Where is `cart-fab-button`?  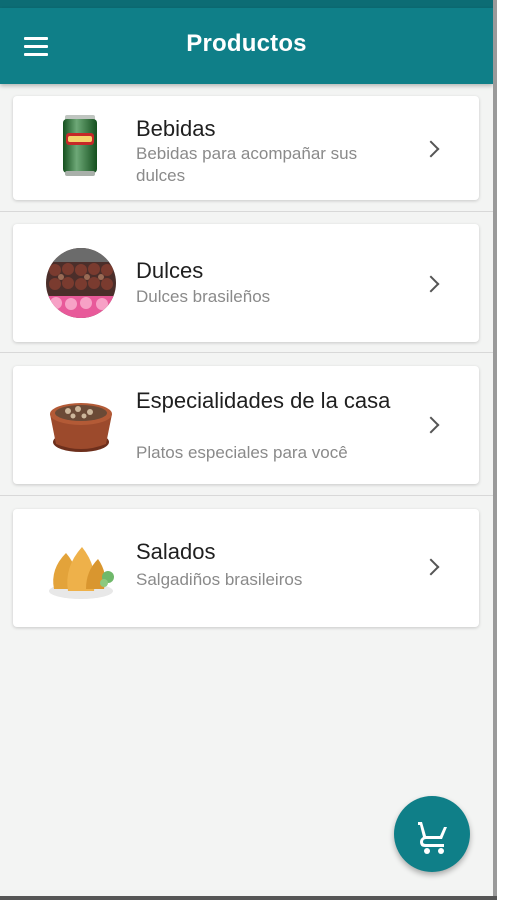
cart-fab-button is located at coordinates (432, 834).